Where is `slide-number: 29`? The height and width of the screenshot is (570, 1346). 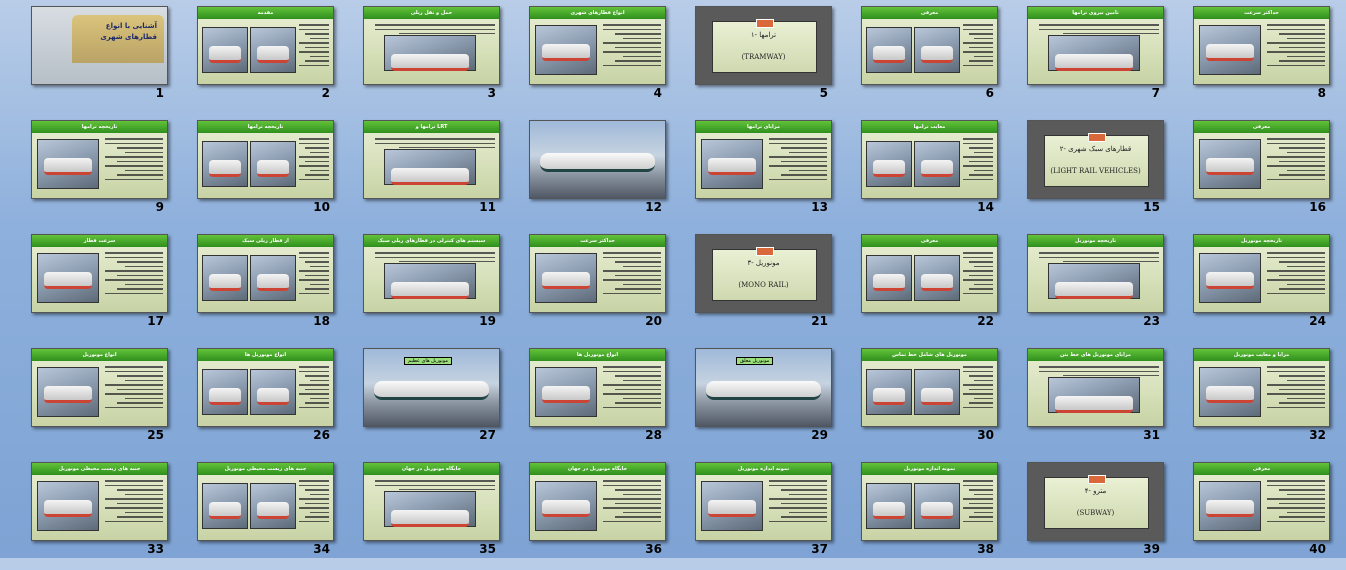
slide-number: 29 is located at coordinates (819, 435).